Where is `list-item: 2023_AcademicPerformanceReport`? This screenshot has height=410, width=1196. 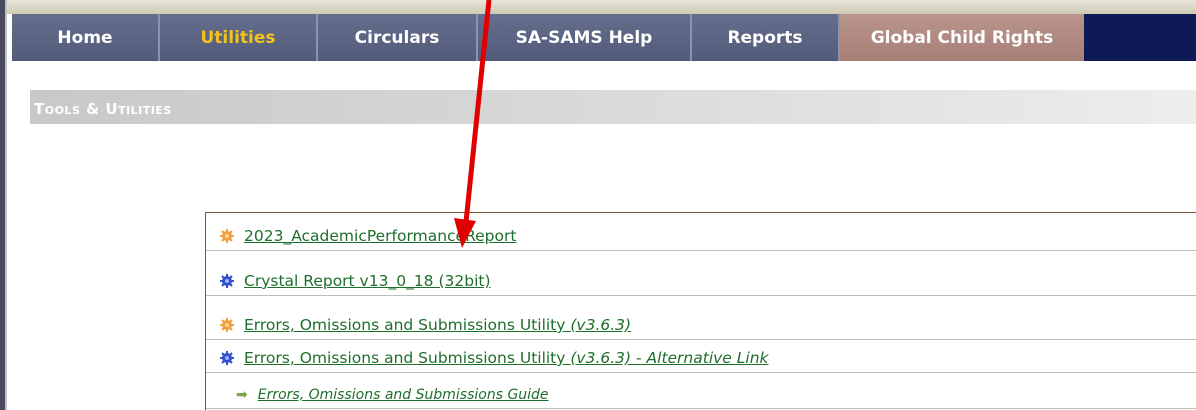 list-item: 2023_AcademicPerformanceReport is located at coordinates (701, 232).